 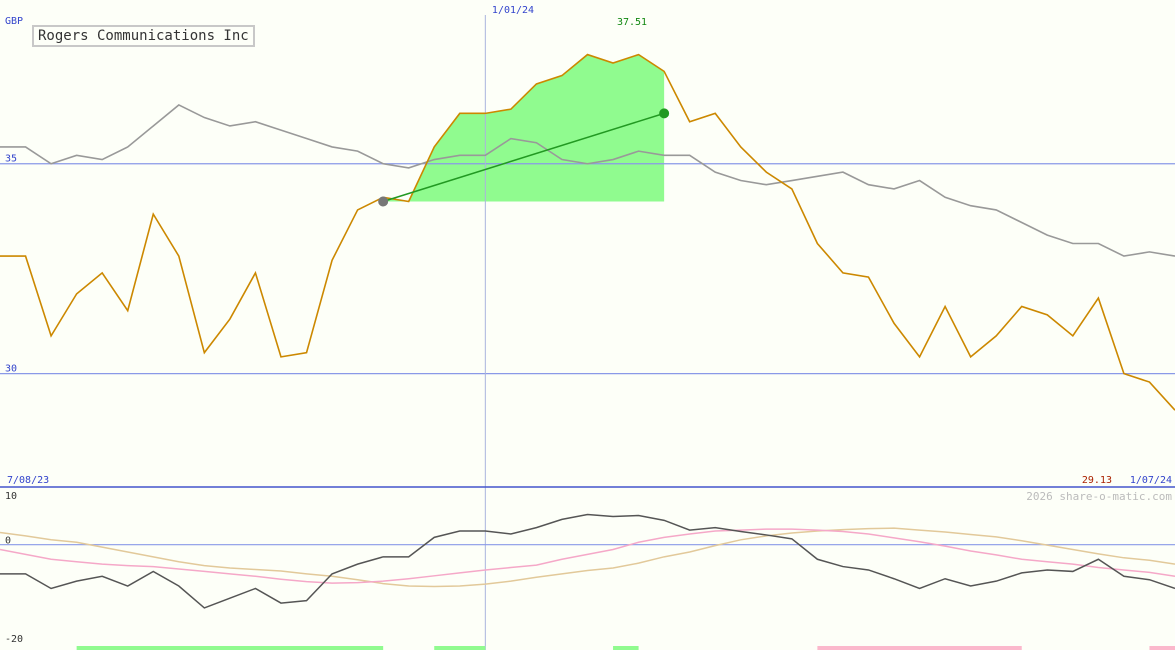 I want to click on credit-label: 2026 share-o-matic.com, so click(x=1099, y=496).